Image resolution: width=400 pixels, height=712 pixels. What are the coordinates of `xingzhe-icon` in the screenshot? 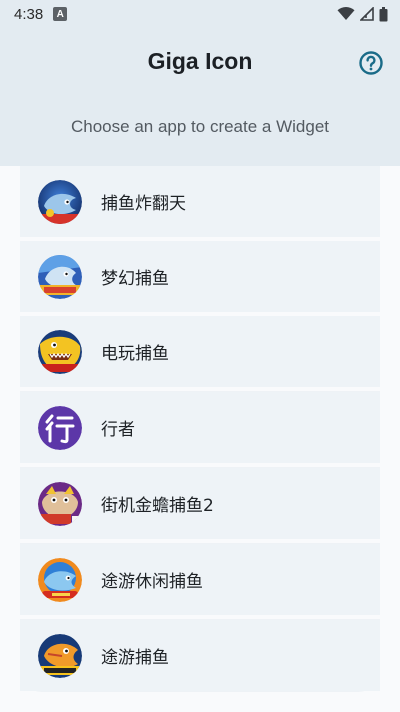 It's located at (60, 427).